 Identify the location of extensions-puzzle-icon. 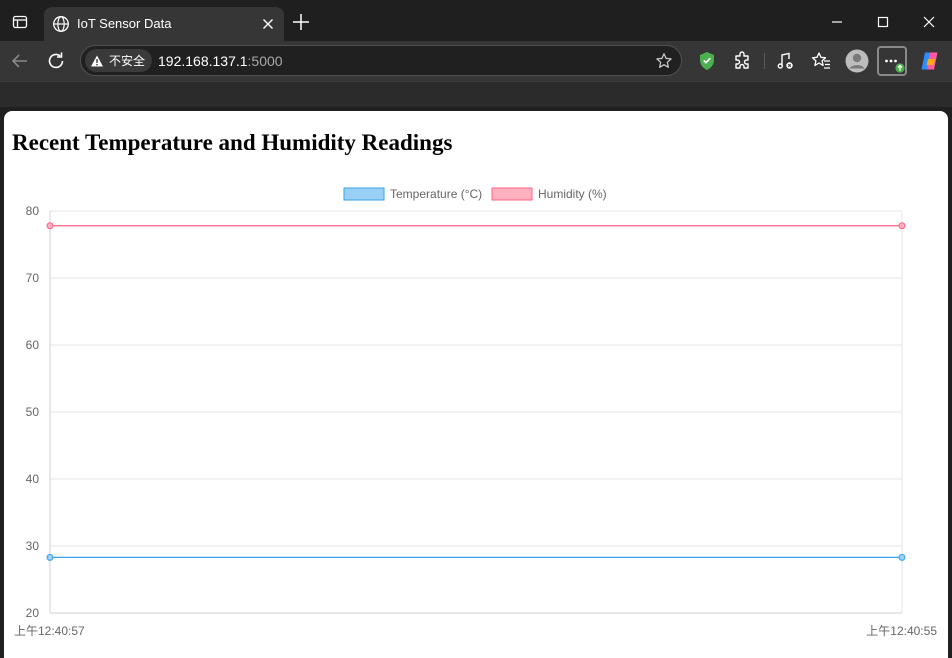
(743, 61).